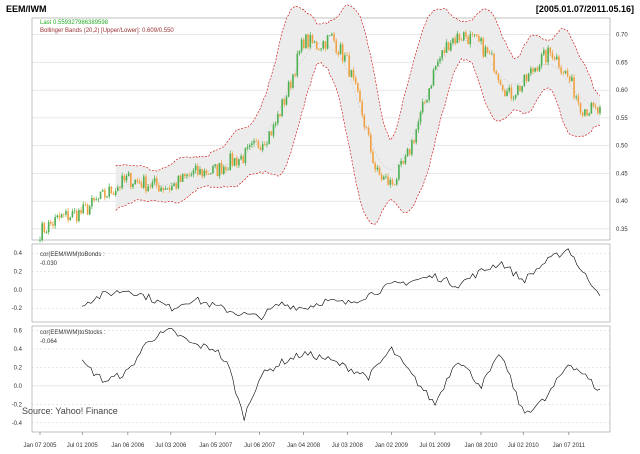 The width and height of the screenshot is (640, 454). I want to click on x-tick-label: Jul 01 2005, so click(83, 446).